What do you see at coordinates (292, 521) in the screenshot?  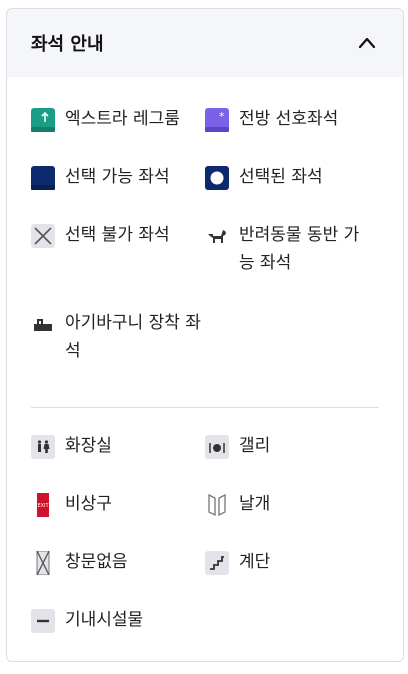 I see `legend-wing: 날개` at bounding box center [292, 521].